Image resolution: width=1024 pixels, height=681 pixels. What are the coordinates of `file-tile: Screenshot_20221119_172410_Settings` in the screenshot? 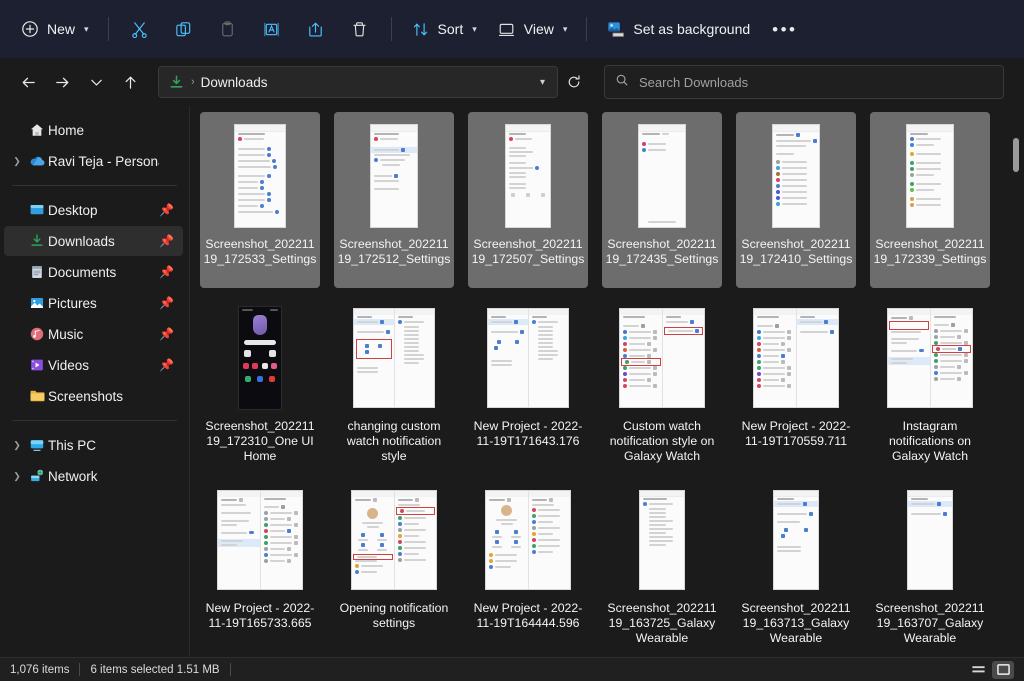 It's located at (796, 200).